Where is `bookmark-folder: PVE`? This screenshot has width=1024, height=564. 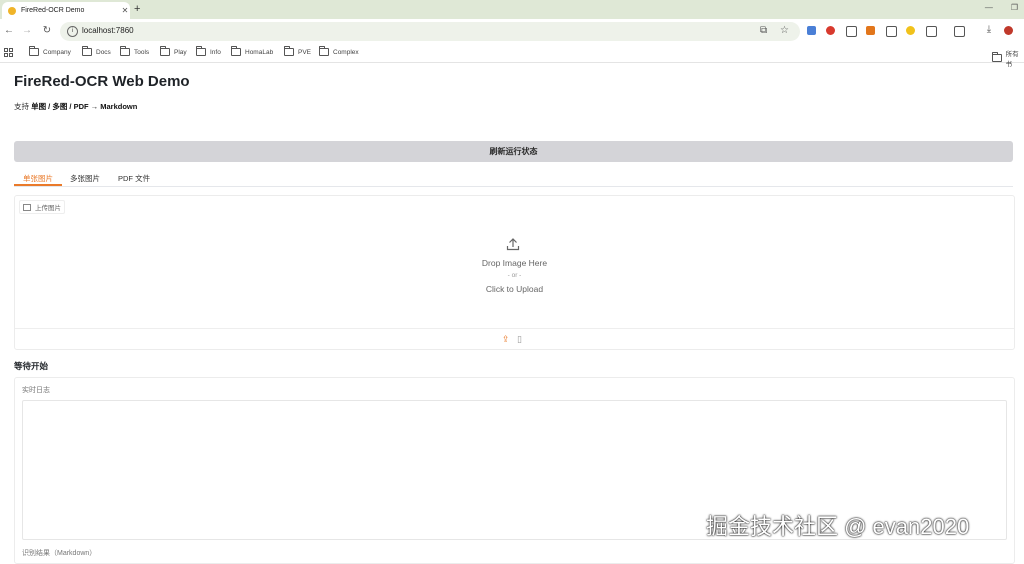
bookmark-folder: PVE is located at coordinates (298, 51).